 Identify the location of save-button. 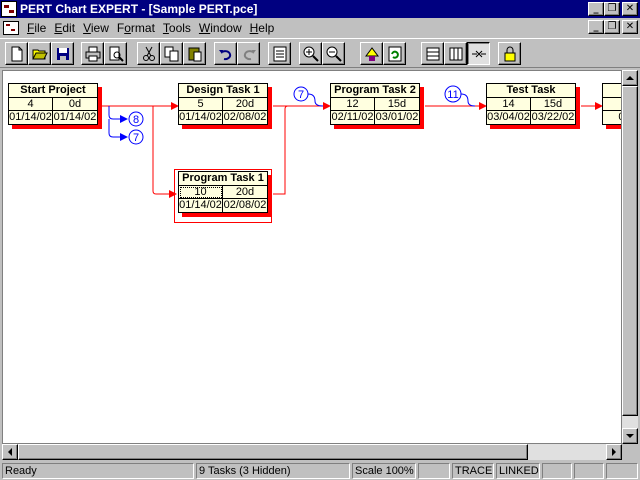
(62, 53).